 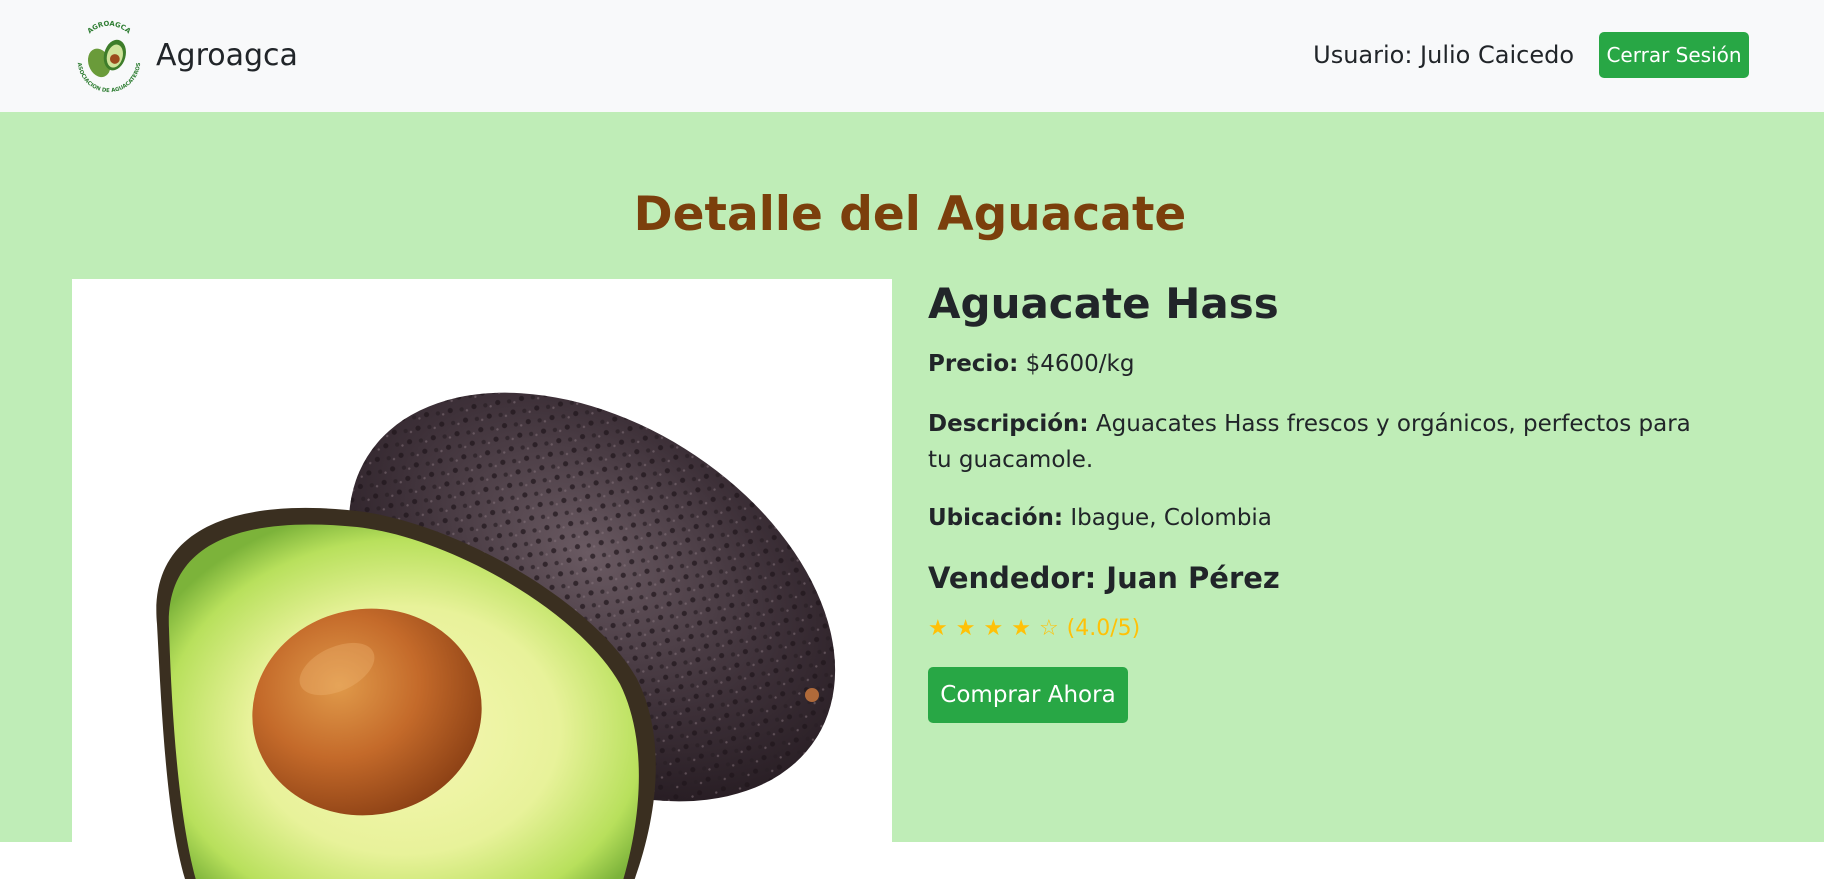 What do you see at coordinates (1674, 55) in the screenshot?
I see `logout-button: Cerrar Sesión` at bounding box center [1674, 55].